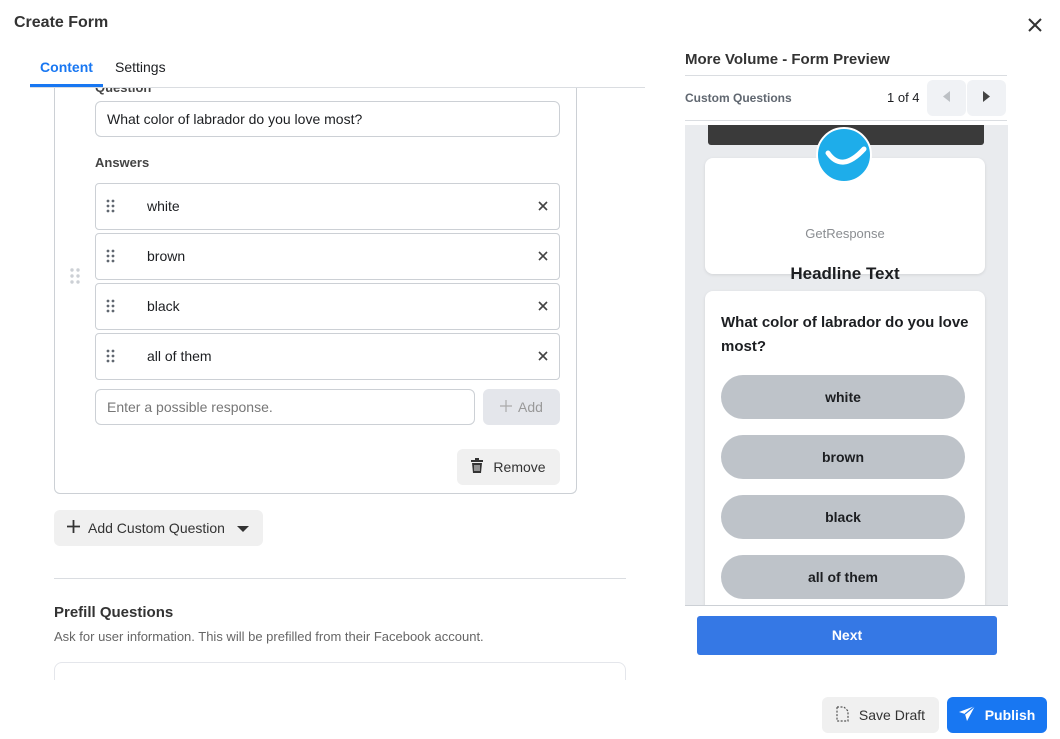 The image size is (1060, 739). I want to click on trash-icon, so click(477, 467).